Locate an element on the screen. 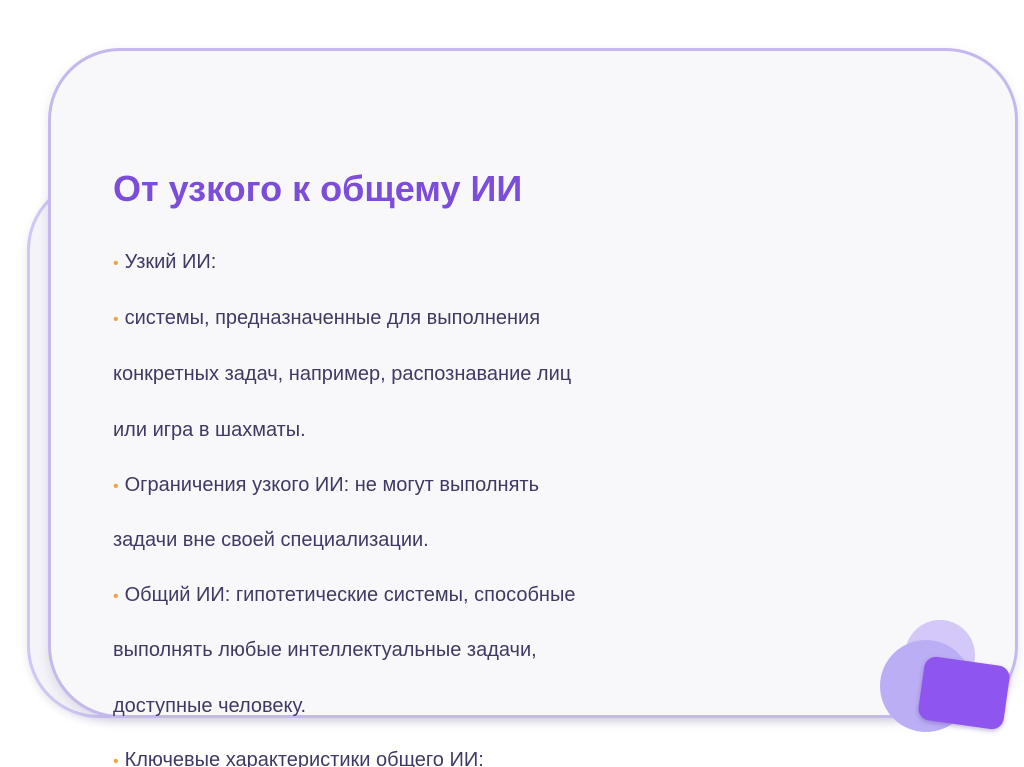  line-text: выполнять любые интеллектуальные задачи, is located at coordinates (325, 650).